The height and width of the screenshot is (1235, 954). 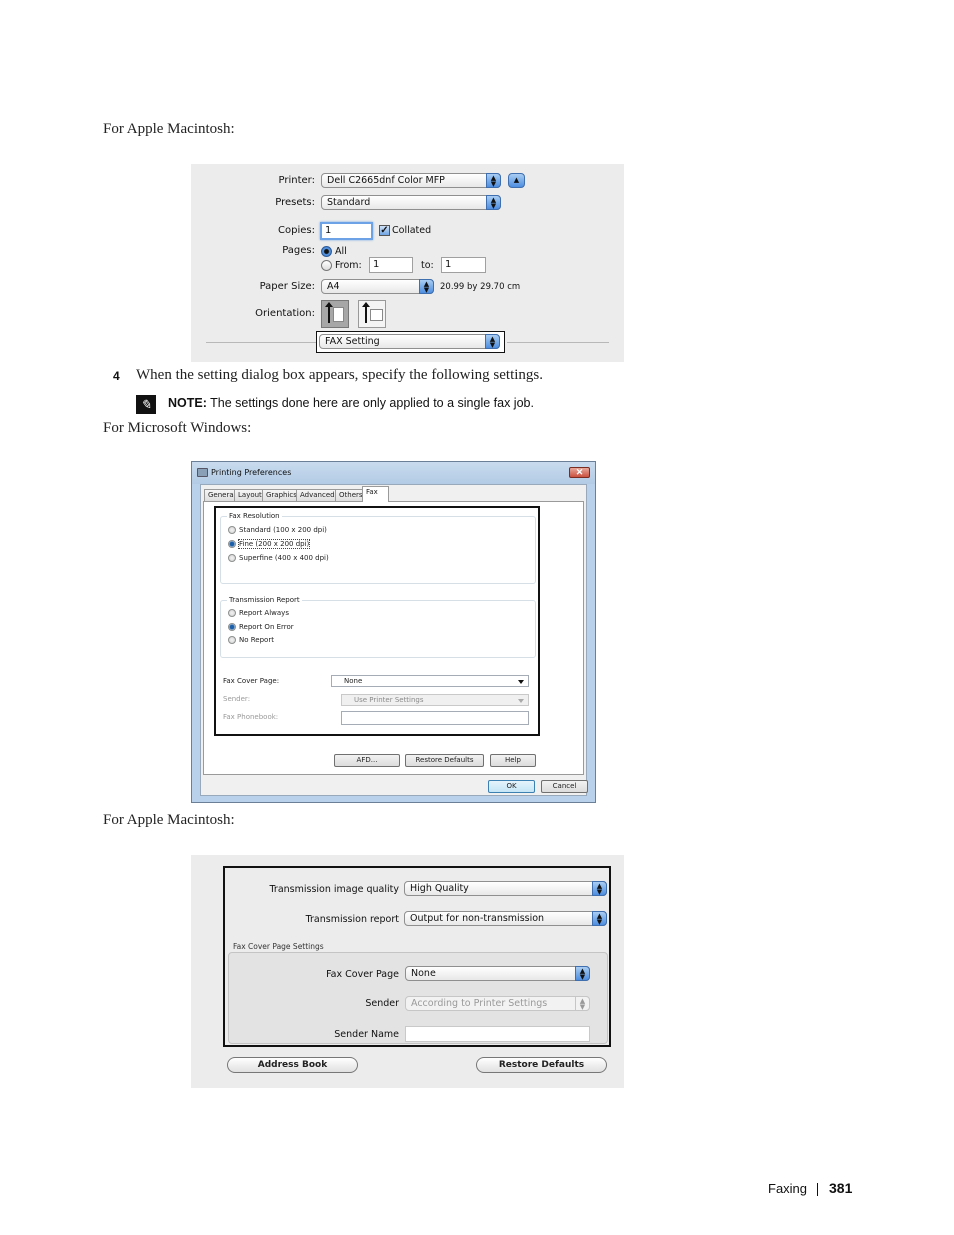 What do you see at coordinates (287, 286) in the screenshot?
I see `paper-size-label: Paper Size:` at bounding box center [287, 286].